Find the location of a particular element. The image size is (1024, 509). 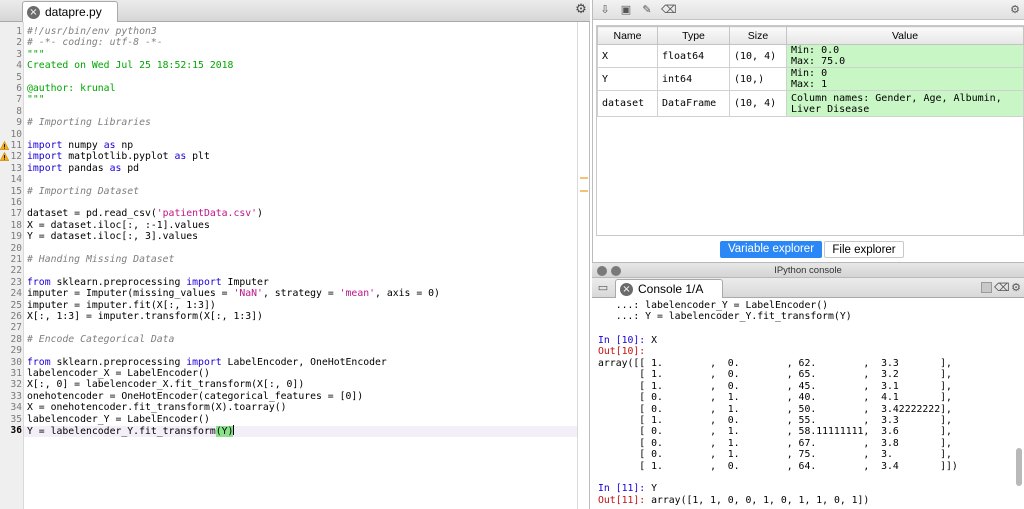

console-text: [ 0. , 1. , 67. , 3.8 ], is located at coordinates (775, 443).